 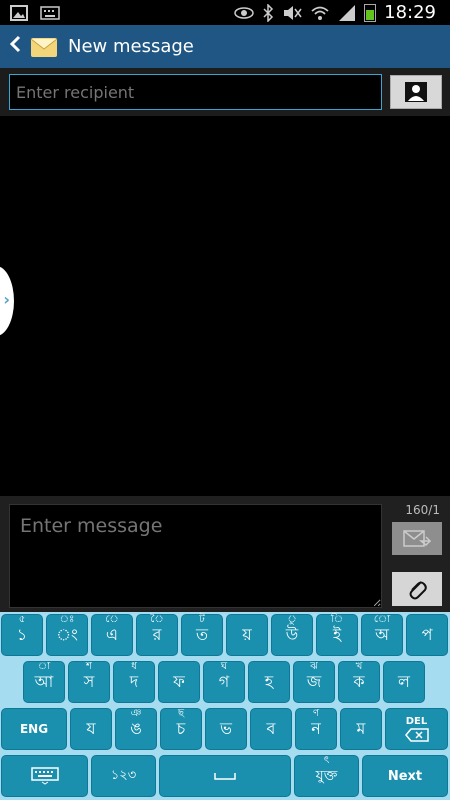 I want to click on gallery-icon, so click(x=19, y=12).